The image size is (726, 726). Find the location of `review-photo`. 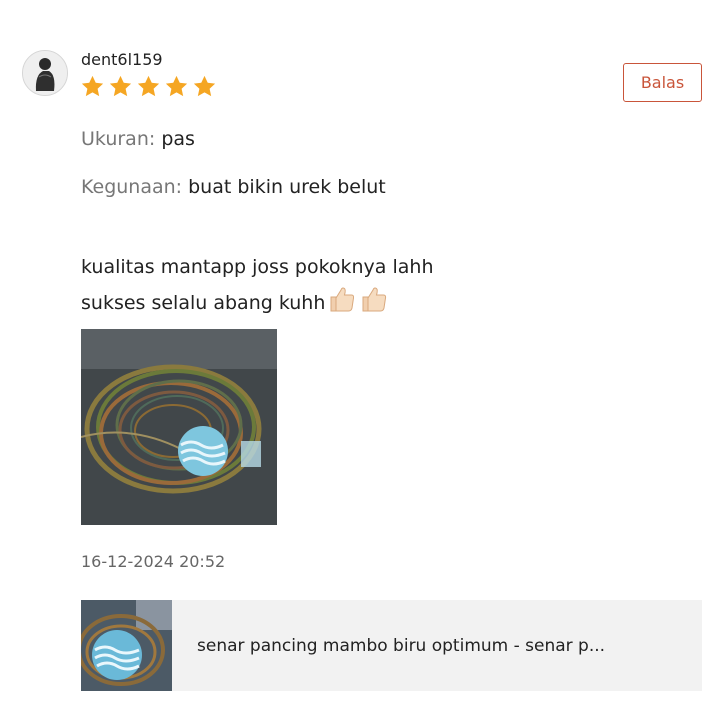

review-photo is located at coordinates (179, 427).